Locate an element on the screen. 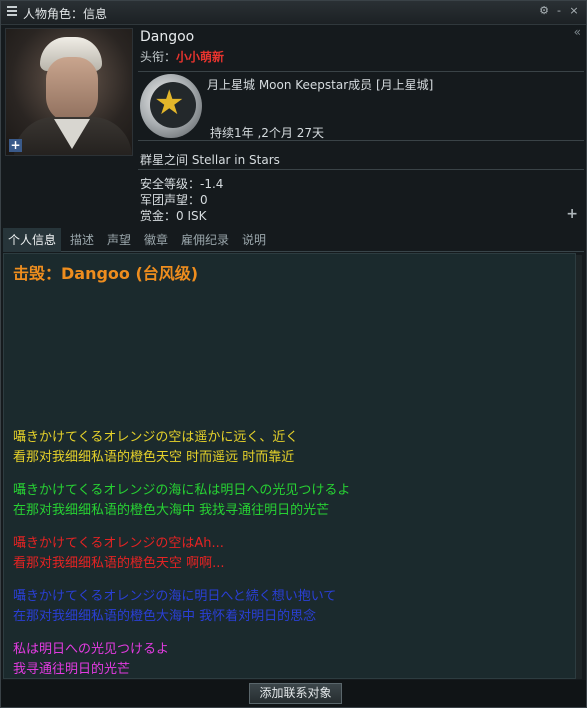  content-scrollbar is located at coordinates (579, 467).